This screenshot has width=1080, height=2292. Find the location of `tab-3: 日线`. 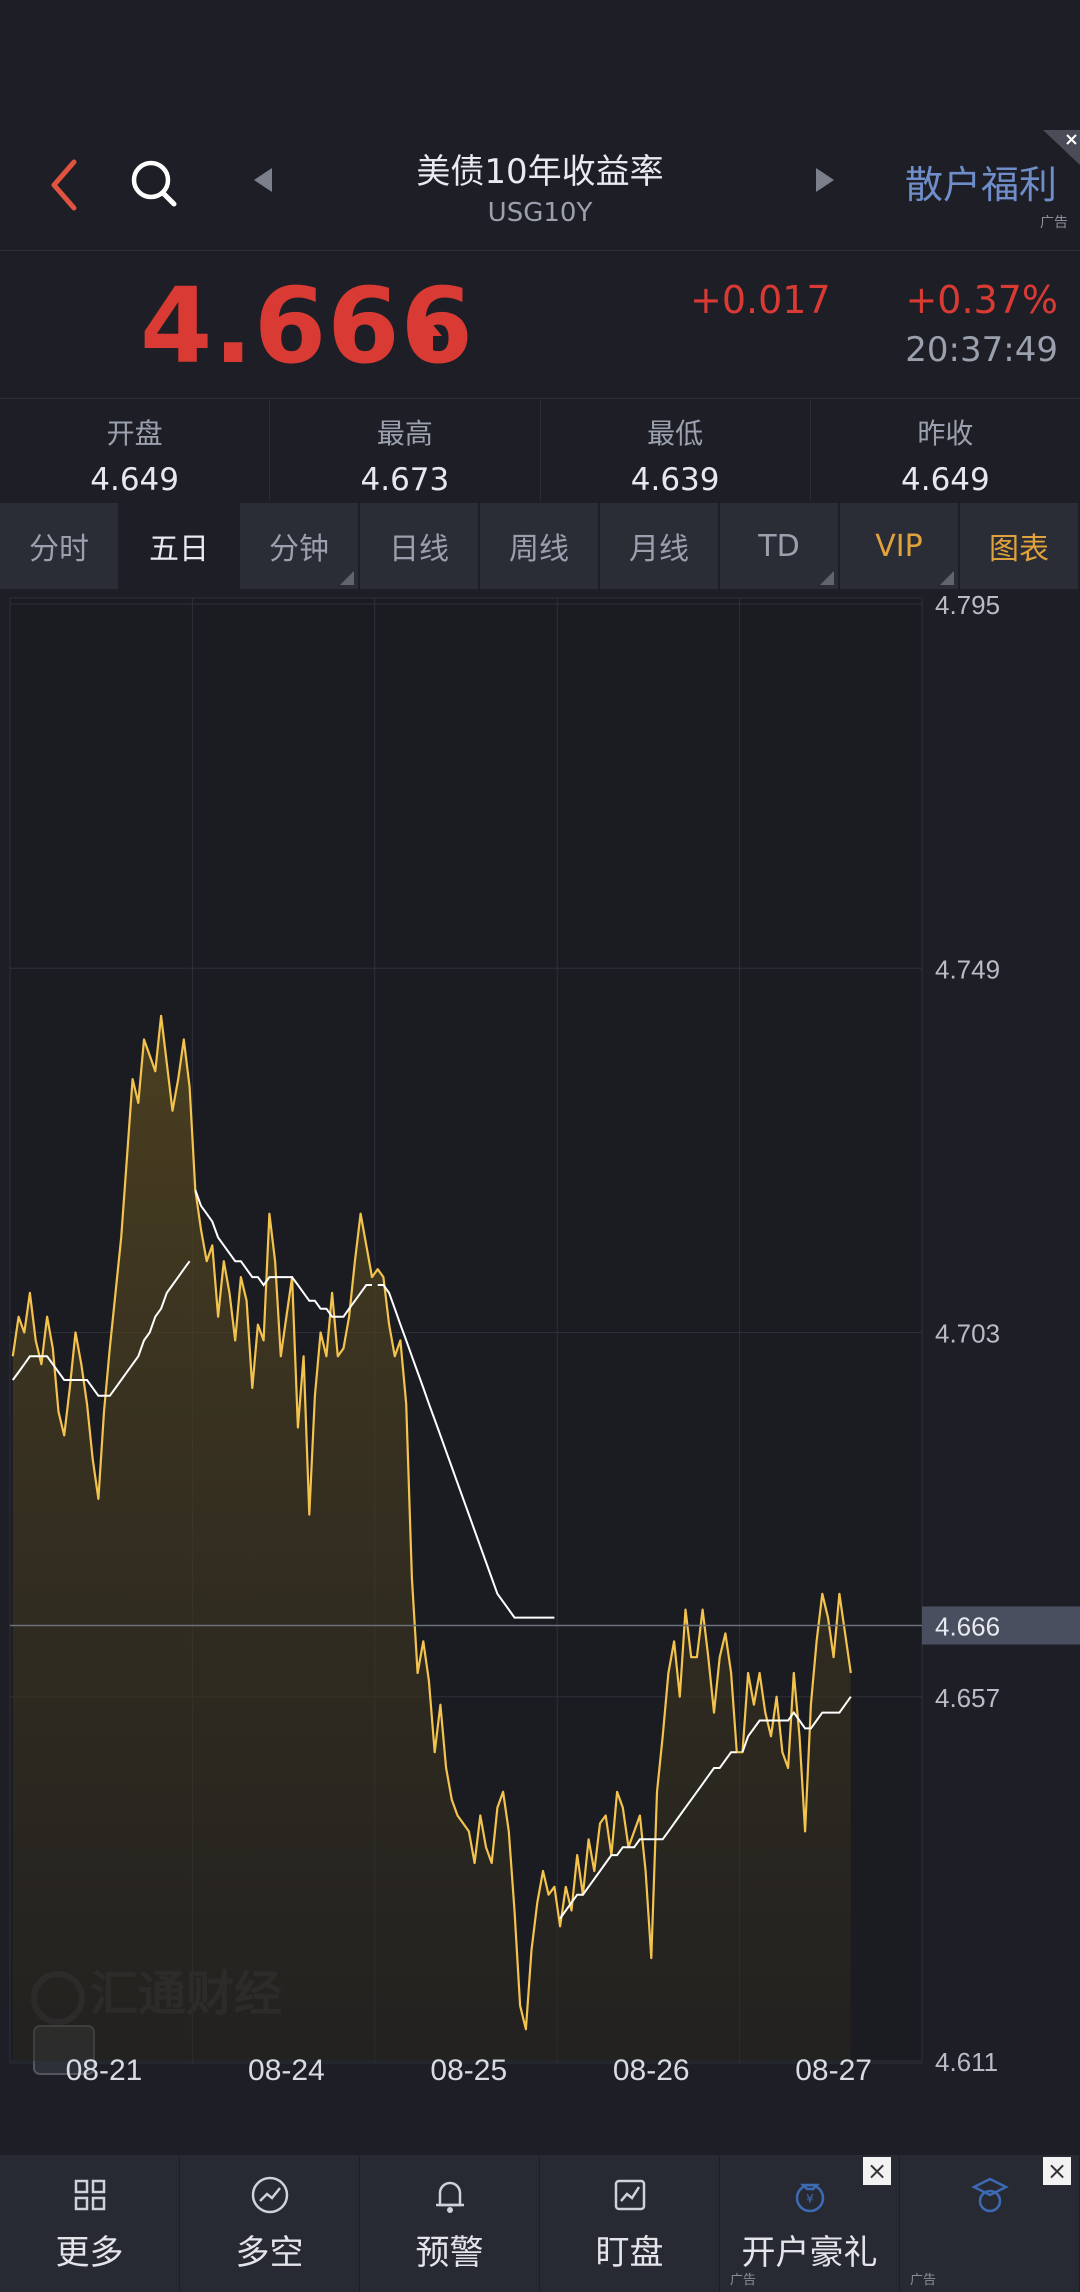

tab-3: 日线 is located at coordinates (420, 546).